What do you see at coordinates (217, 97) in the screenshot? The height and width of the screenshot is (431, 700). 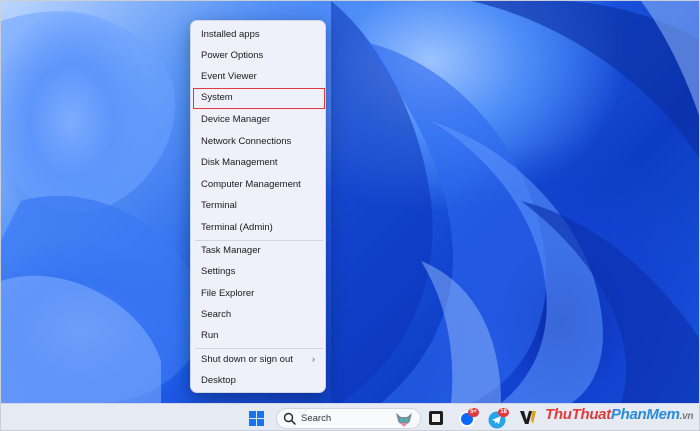 I see `menu-item-label: System` at bounding box center [217, 97].